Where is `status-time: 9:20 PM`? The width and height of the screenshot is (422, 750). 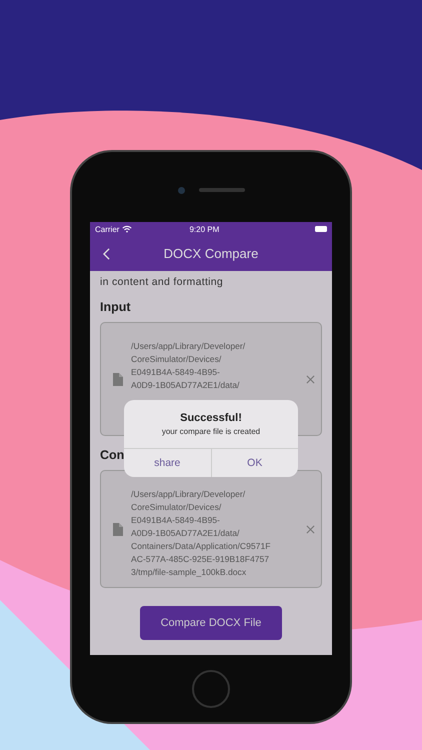
status-time: 9:20 PM is located at coordinates (204, 229).